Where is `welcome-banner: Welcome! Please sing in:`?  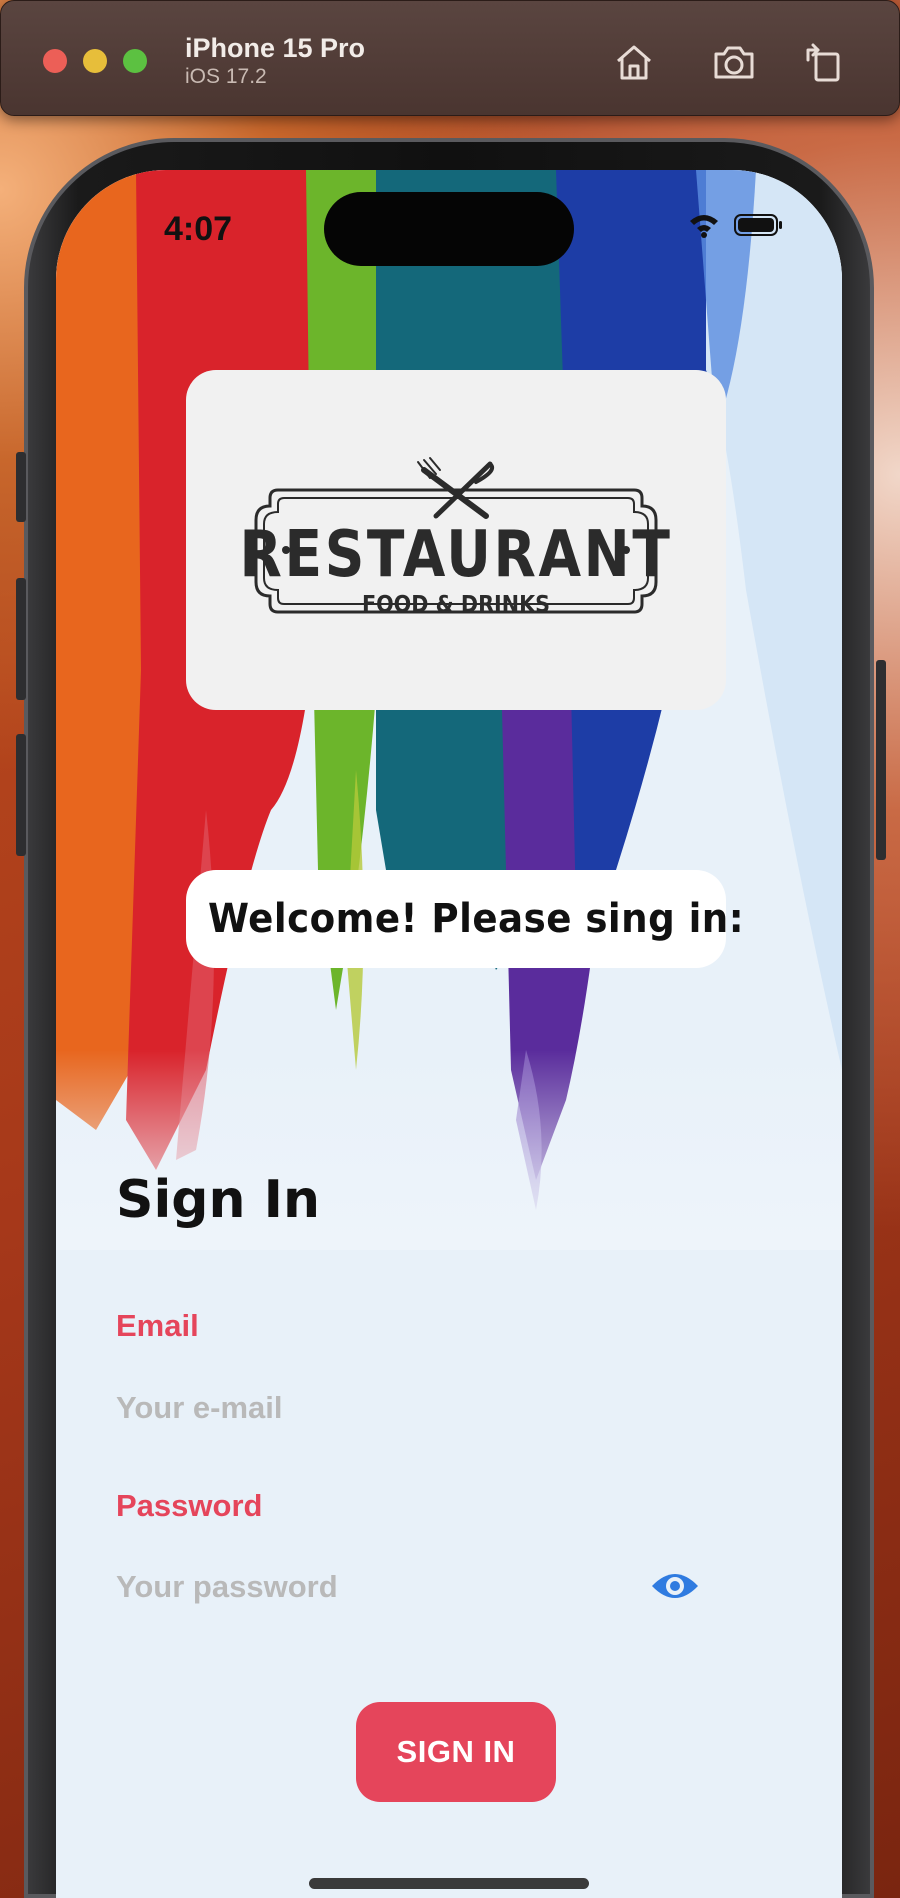 welcome-banner: Welcome! Please sing in: is located at coordinates (465, 919).